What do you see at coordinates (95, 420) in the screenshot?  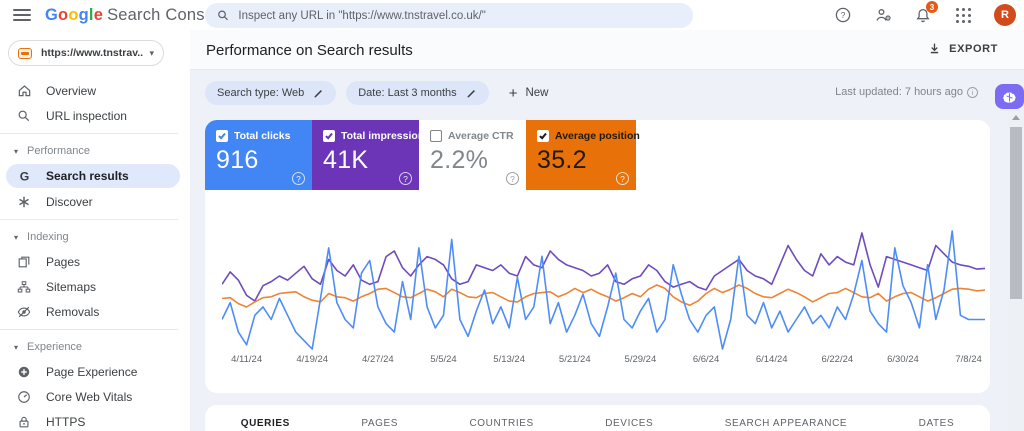 I see `sidebar-item-https: HTTPS` at bounding box center [95, 420].